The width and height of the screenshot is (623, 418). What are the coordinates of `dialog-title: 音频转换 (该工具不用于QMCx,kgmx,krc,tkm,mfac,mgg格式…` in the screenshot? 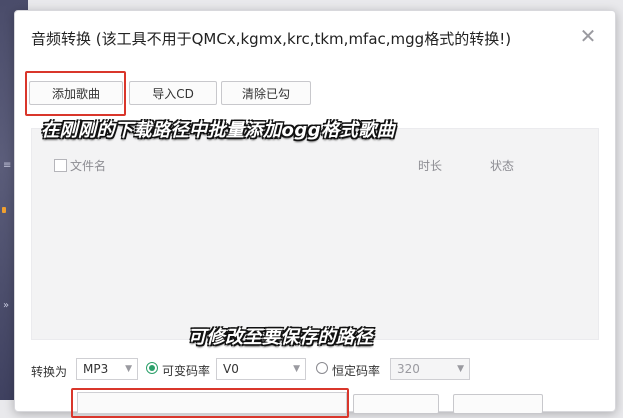 It's located at (271, 39).